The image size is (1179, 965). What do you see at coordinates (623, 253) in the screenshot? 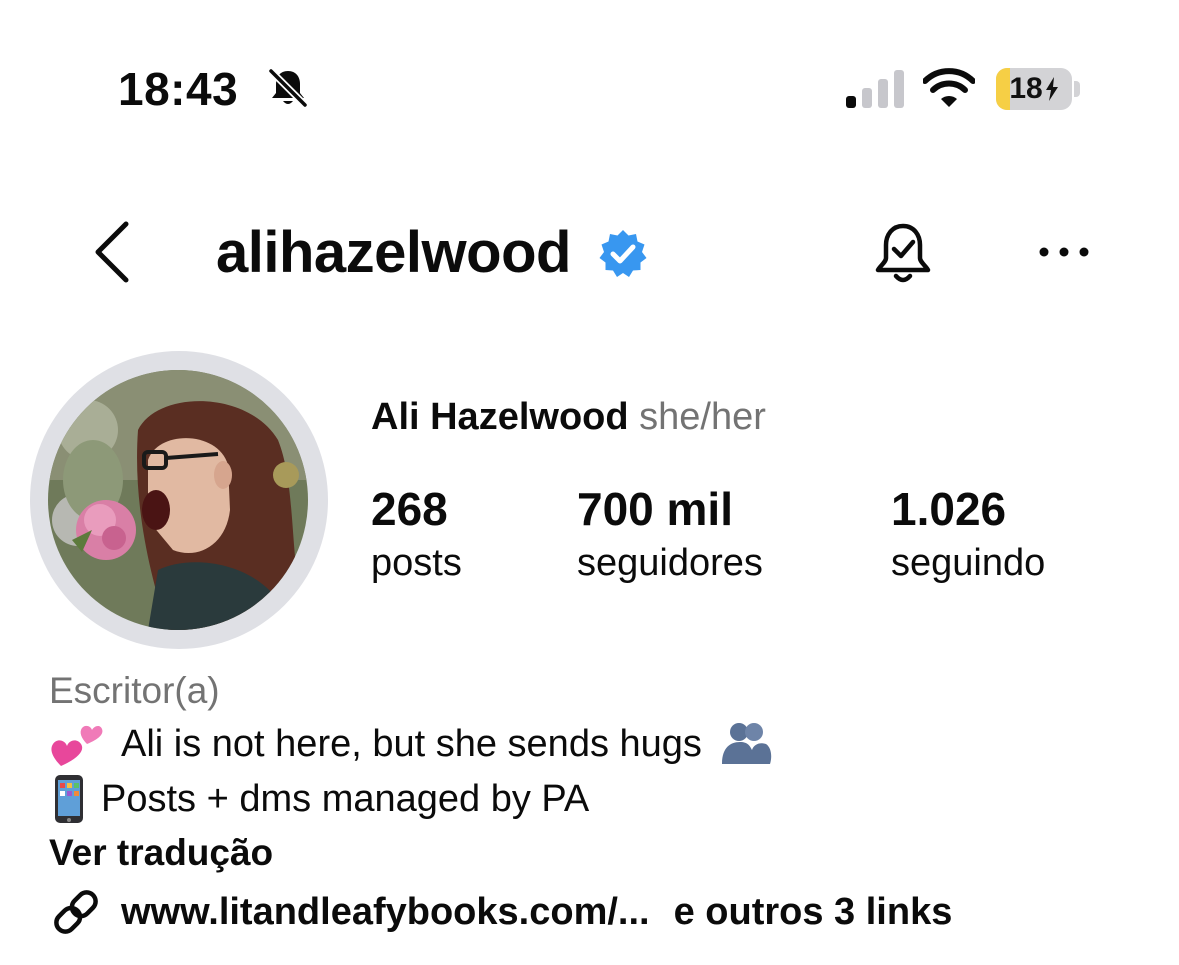
I see `verified-badge-icon` at bounding box center [623, 253].